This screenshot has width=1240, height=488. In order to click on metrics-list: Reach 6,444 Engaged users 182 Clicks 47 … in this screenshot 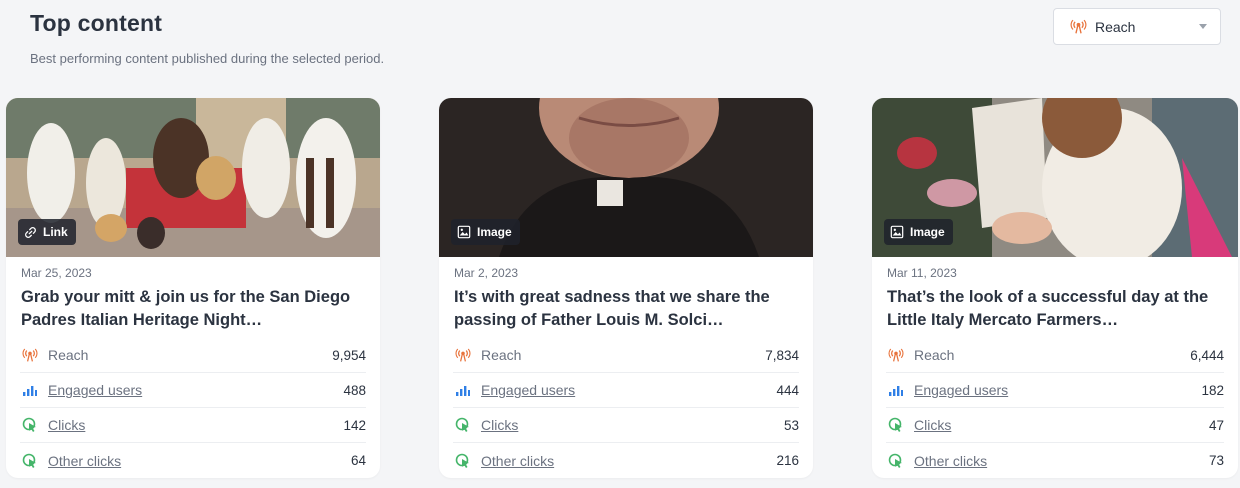, I will do `click(1055, 408)`.